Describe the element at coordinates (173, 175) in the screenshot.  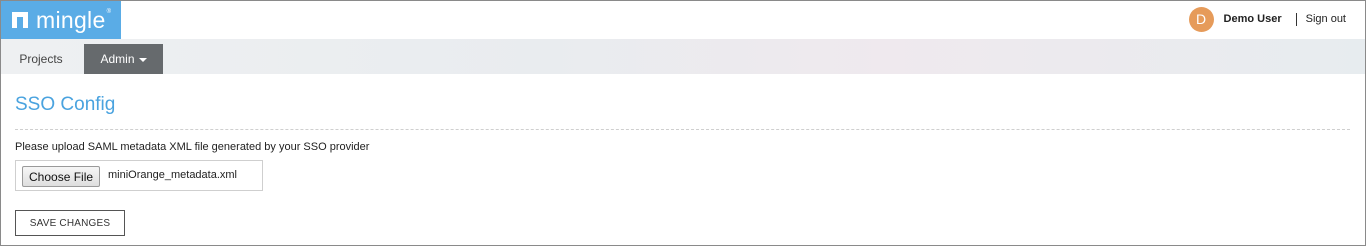
I see `selected-file-name: miniOrange_metadata.xml` at that location.